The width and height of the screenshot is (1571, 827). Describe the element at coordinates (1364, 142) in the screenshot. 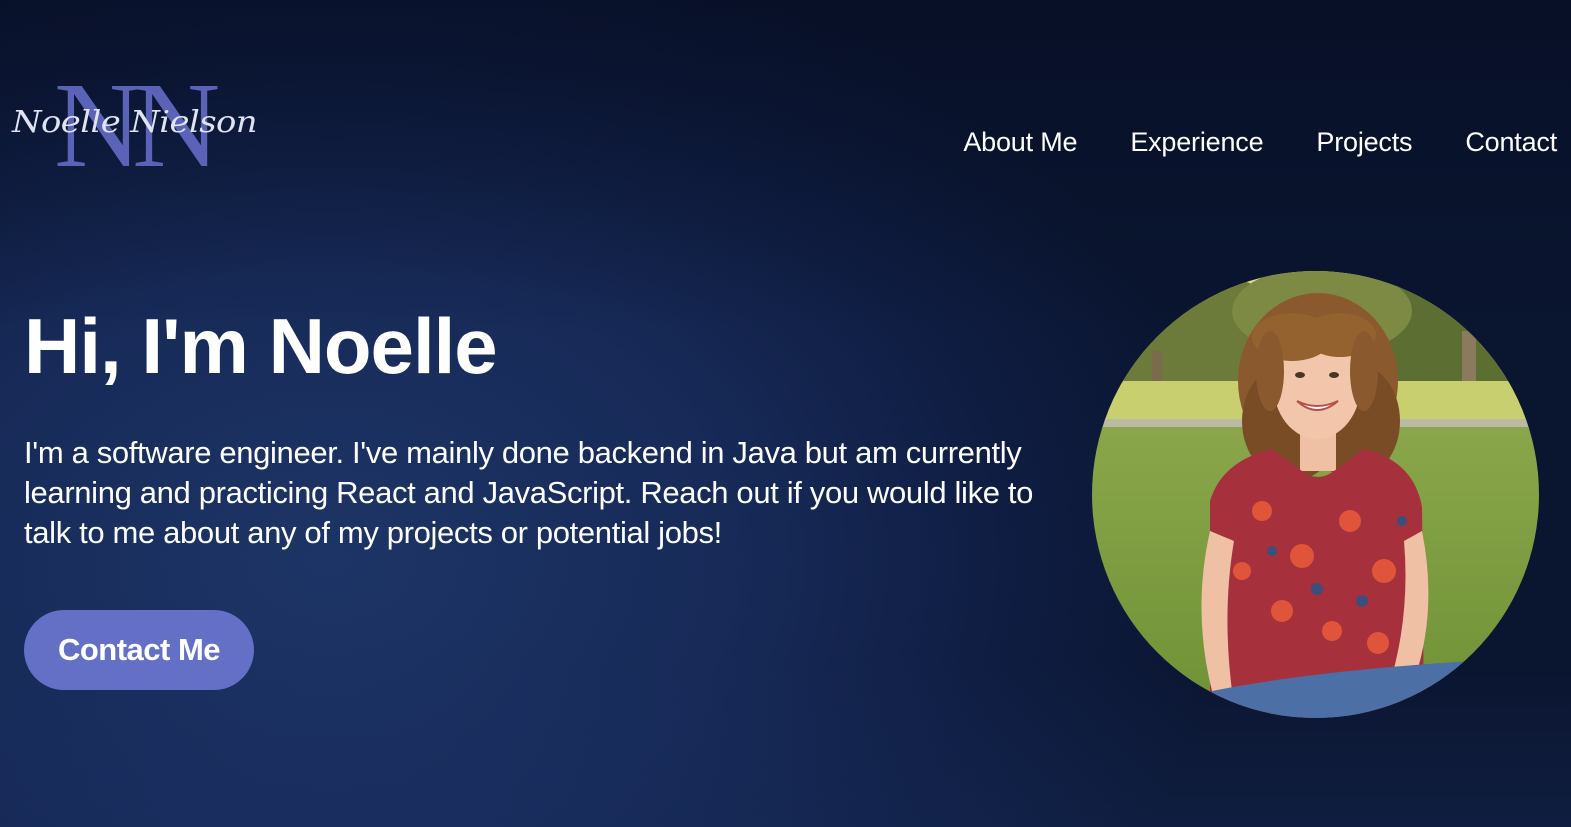

I see `nav-projects: Projects` at that location.